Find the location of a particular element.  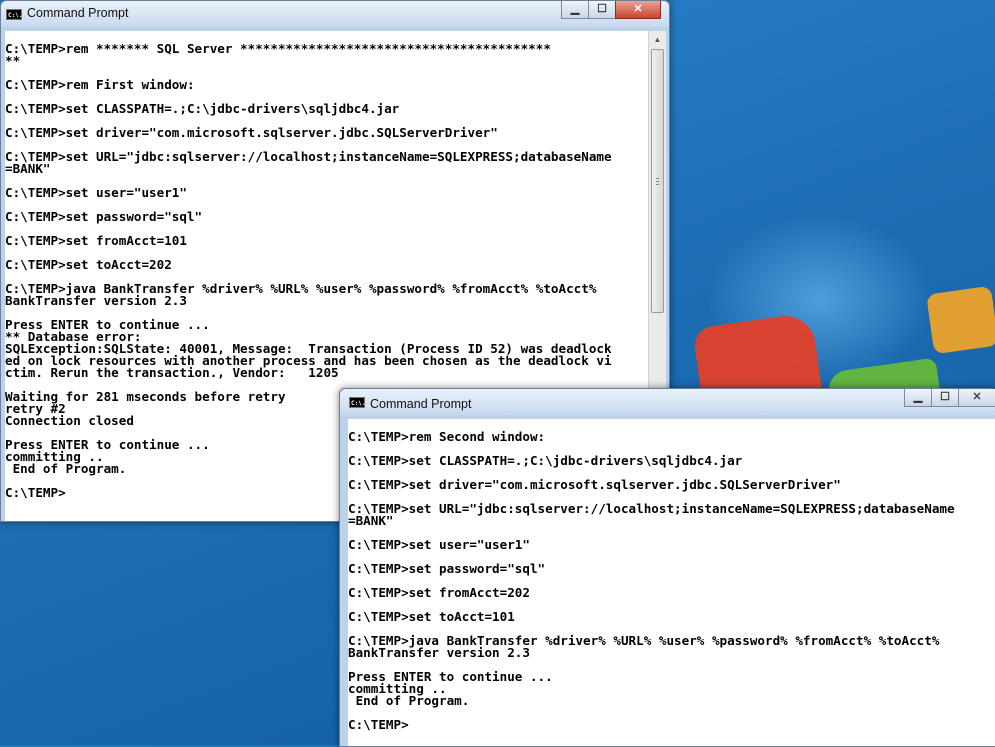

window-2-titlebar: C:\. Command Prompt is located at coordinates (667, 402).